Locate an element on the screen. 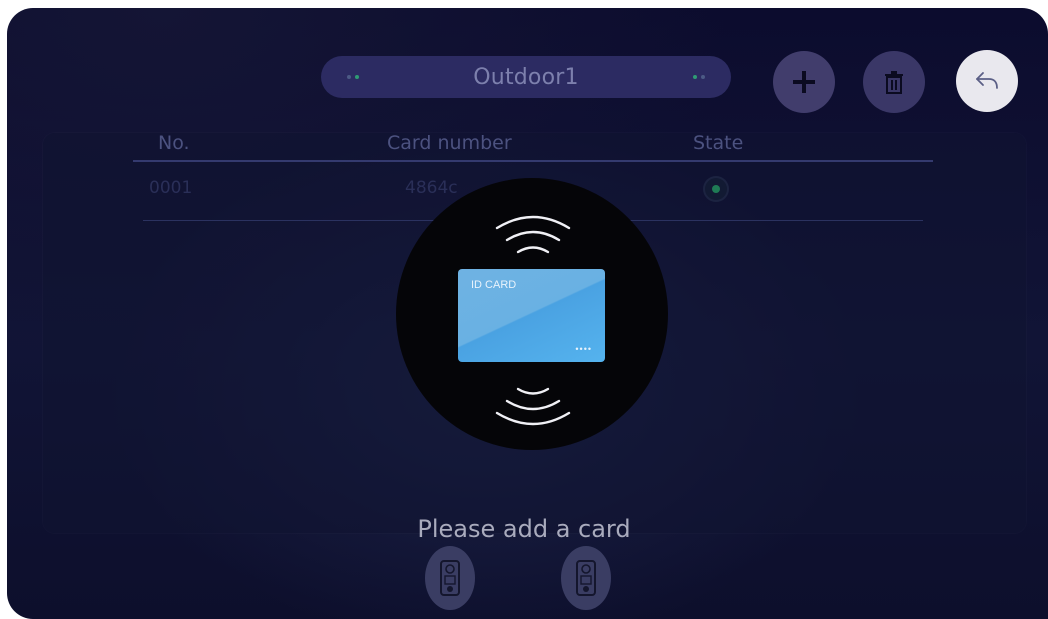 Image resolution: width=1048 pixels, height=619 pixels. device-title-pill: Outdoor1 is located at coordinates (526, 77).